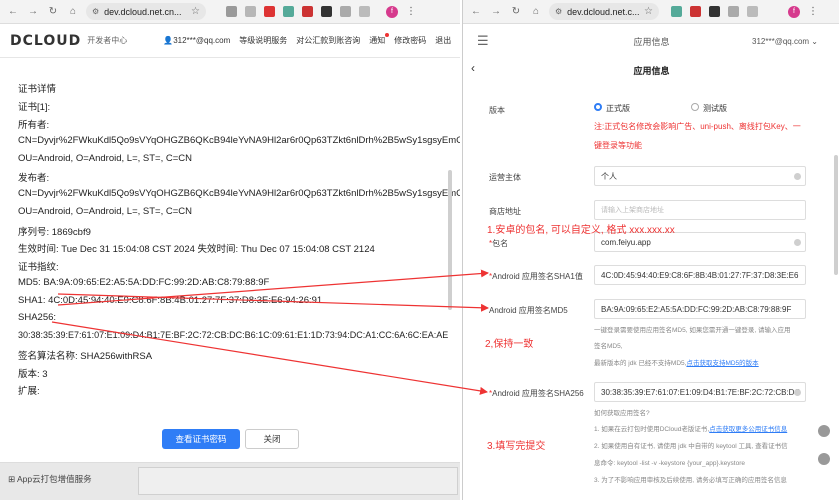 This screenshot has width=839, height=500. I want to click on header-user: 👤312***@qq.com, so click(196, 40).